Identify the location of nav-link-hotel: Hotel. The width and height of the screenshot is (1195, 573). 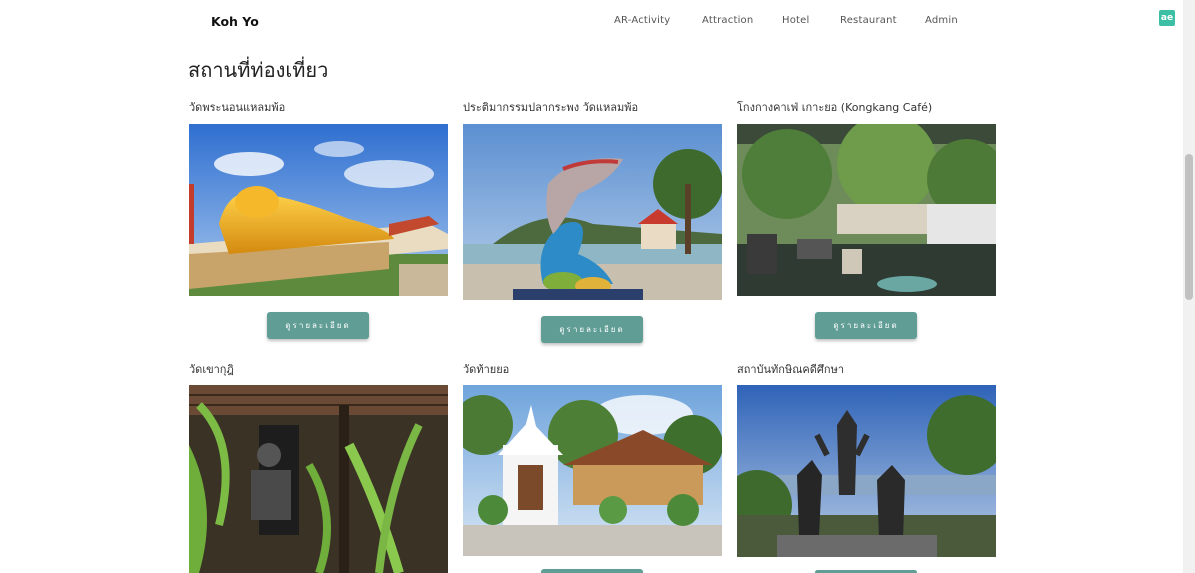
(796, 20).